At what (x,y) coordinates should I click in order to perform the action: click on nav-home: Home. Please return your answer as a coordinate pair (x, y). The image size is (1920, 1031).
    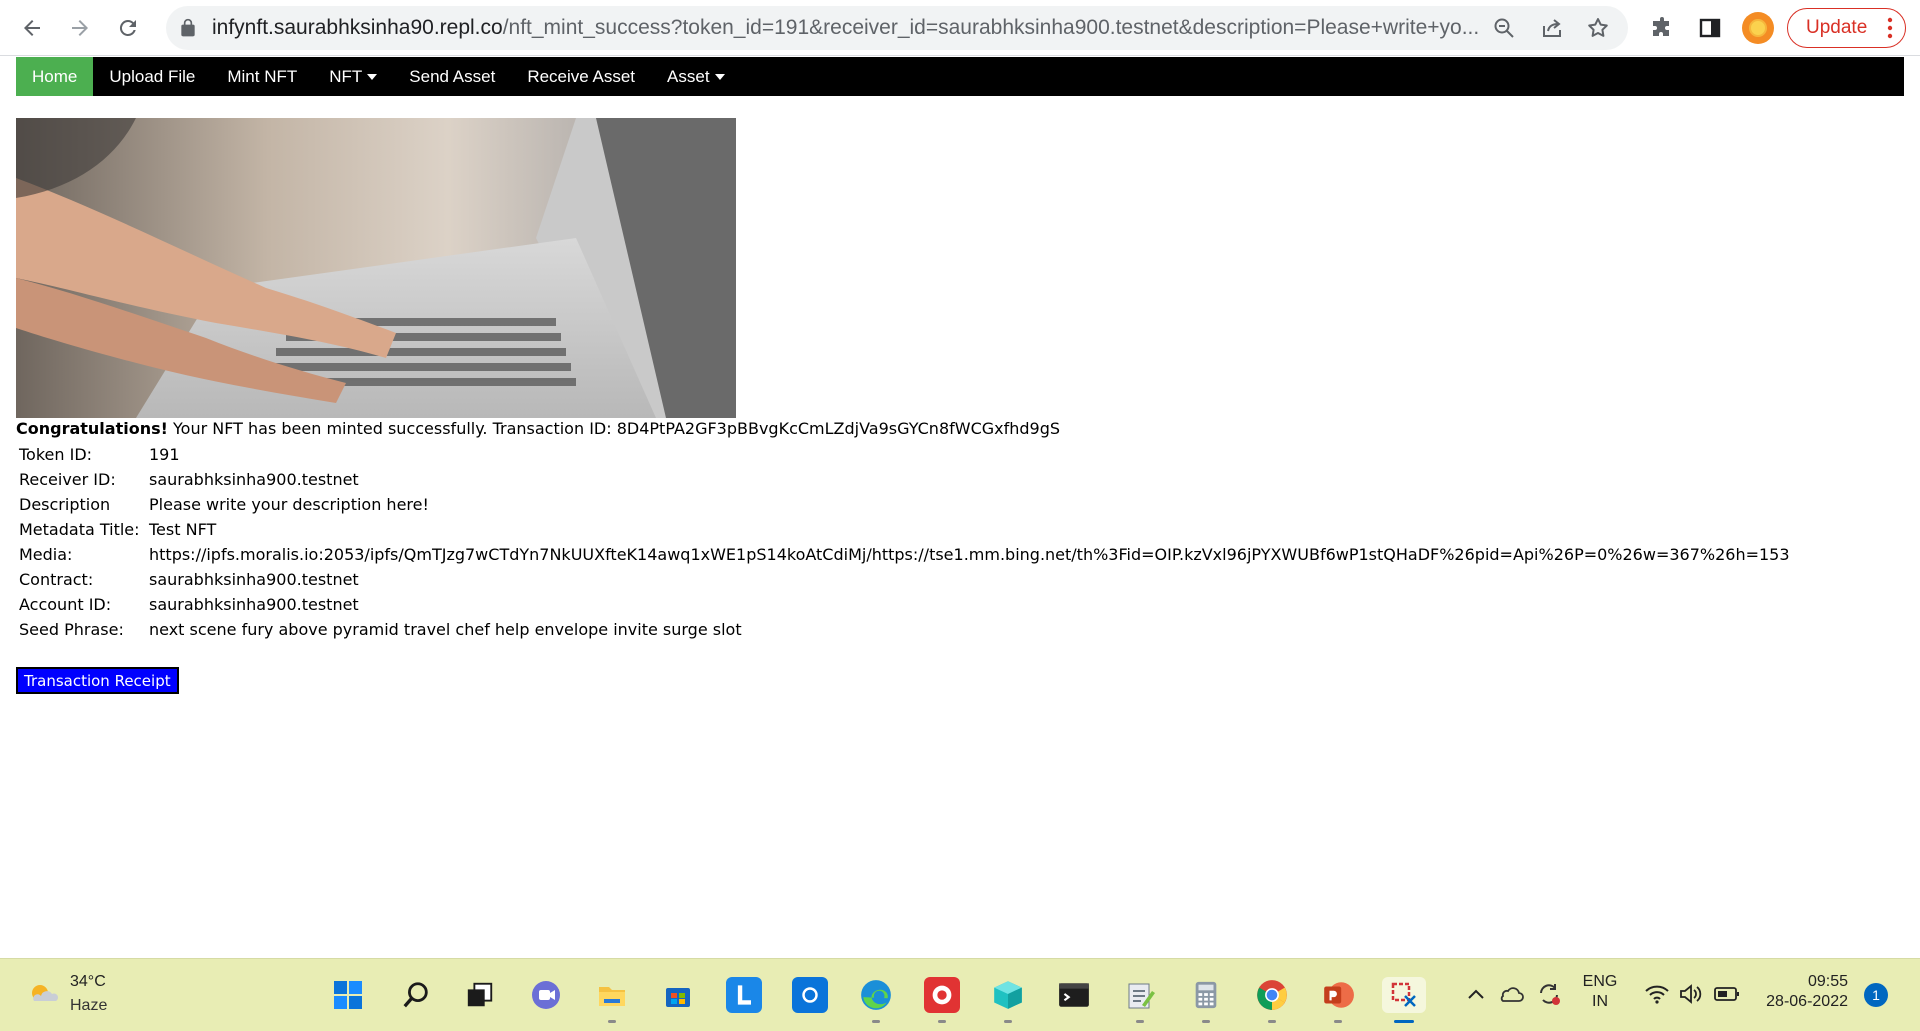
    Looking at the image, I should click on (55, 76).